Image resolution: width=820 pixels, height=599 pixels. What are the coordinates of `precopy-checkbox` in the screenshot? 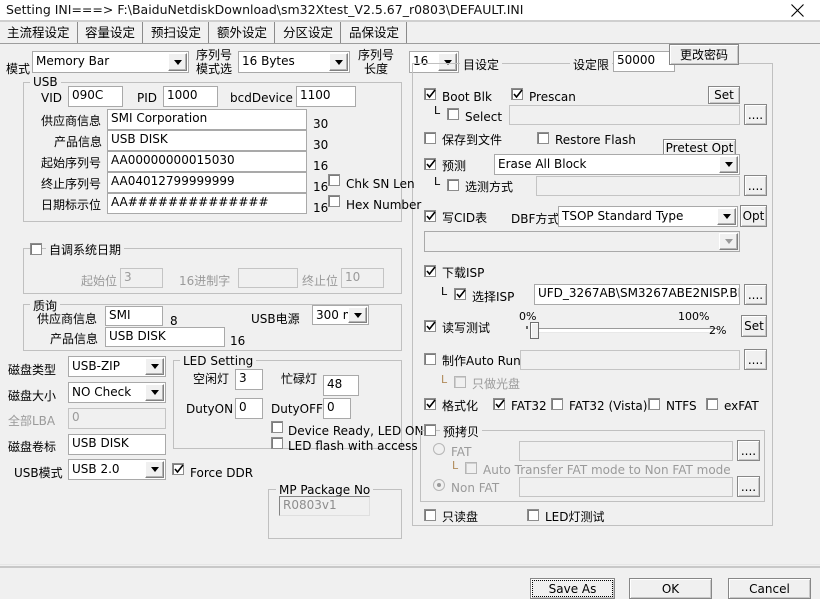 It's located at (430, 430).